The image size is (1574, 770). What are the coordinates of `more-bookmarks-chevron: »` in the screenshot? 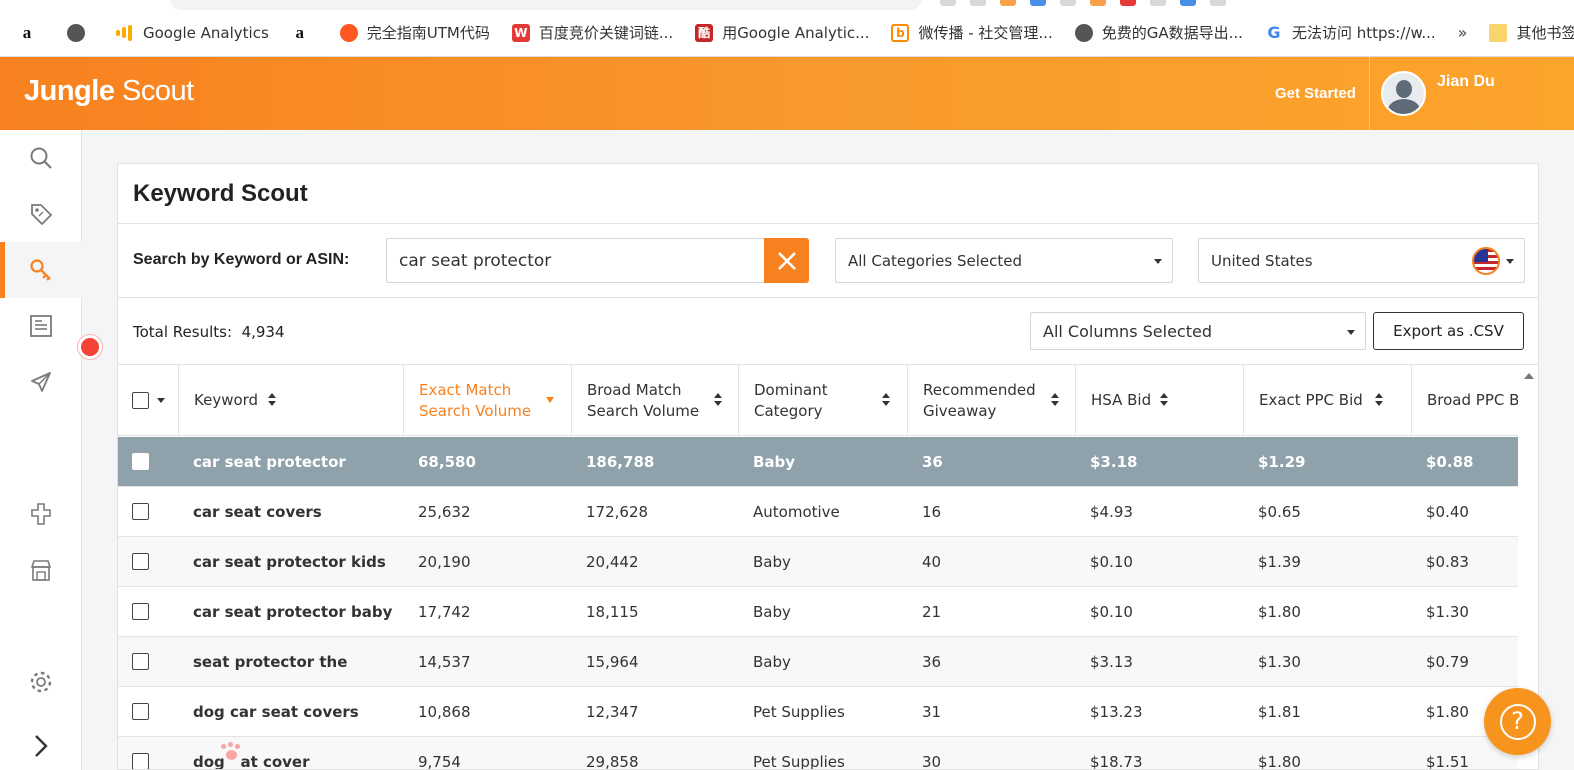 It's located at (1463, 32).